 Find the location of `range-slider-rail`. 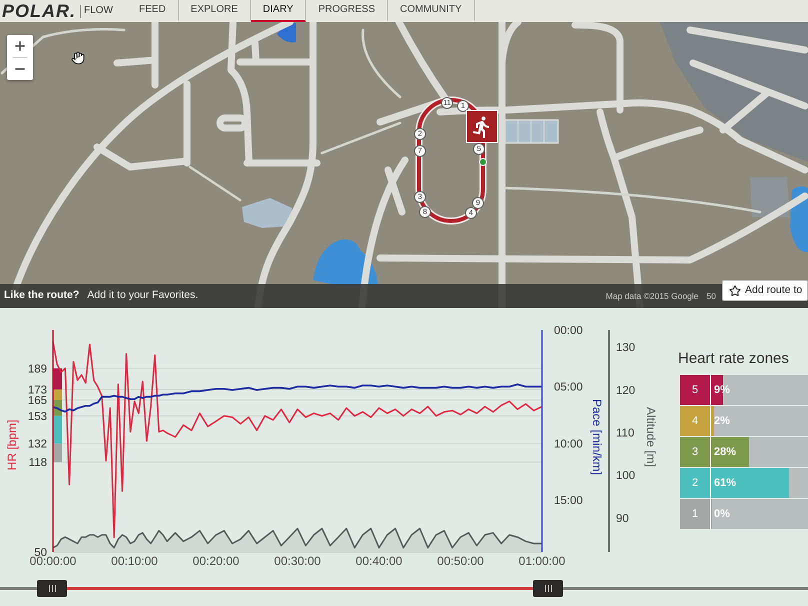

range-slider-rail is located at coordinates (18, 588).